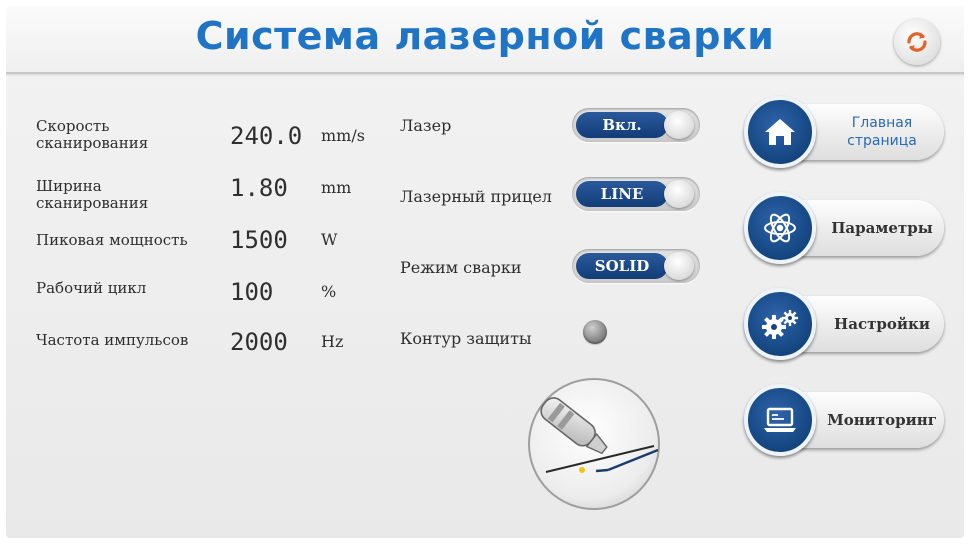 Image resolution: width=970 pixels, height=544 pixels. I want to click on atom-icon-badge, so click(780, 228).